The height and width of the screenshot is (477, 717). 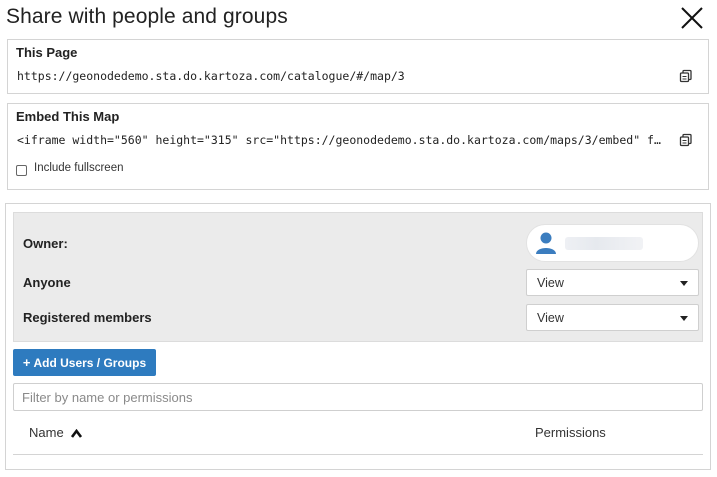 I want to click on owner-name-redacted, so click(x=604, y=243).